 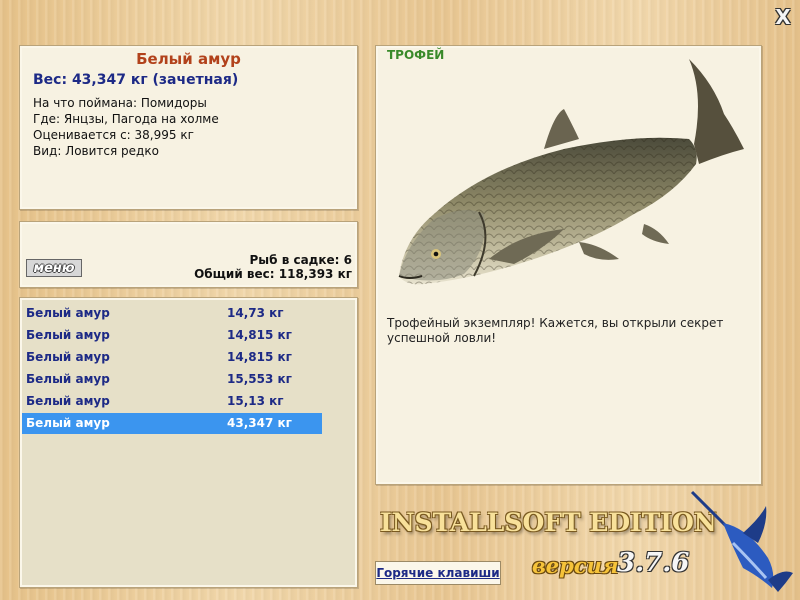 I want to click on fish-weight: Вес: 43,347 кг (зачетная), so click(x=136, y=80).